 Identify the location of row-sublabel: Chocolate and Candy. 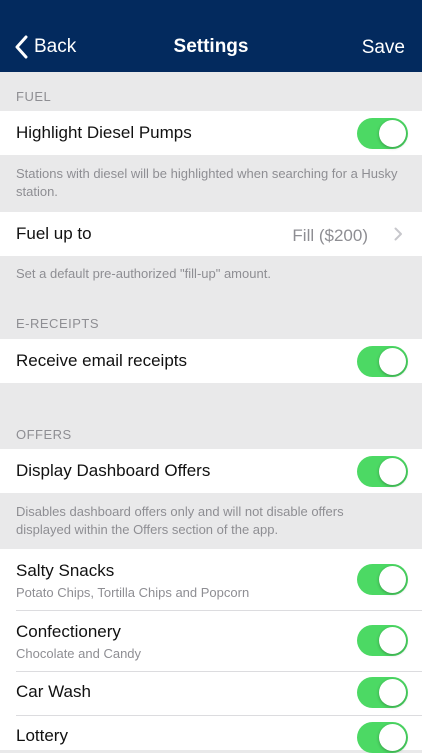
(79, 653).